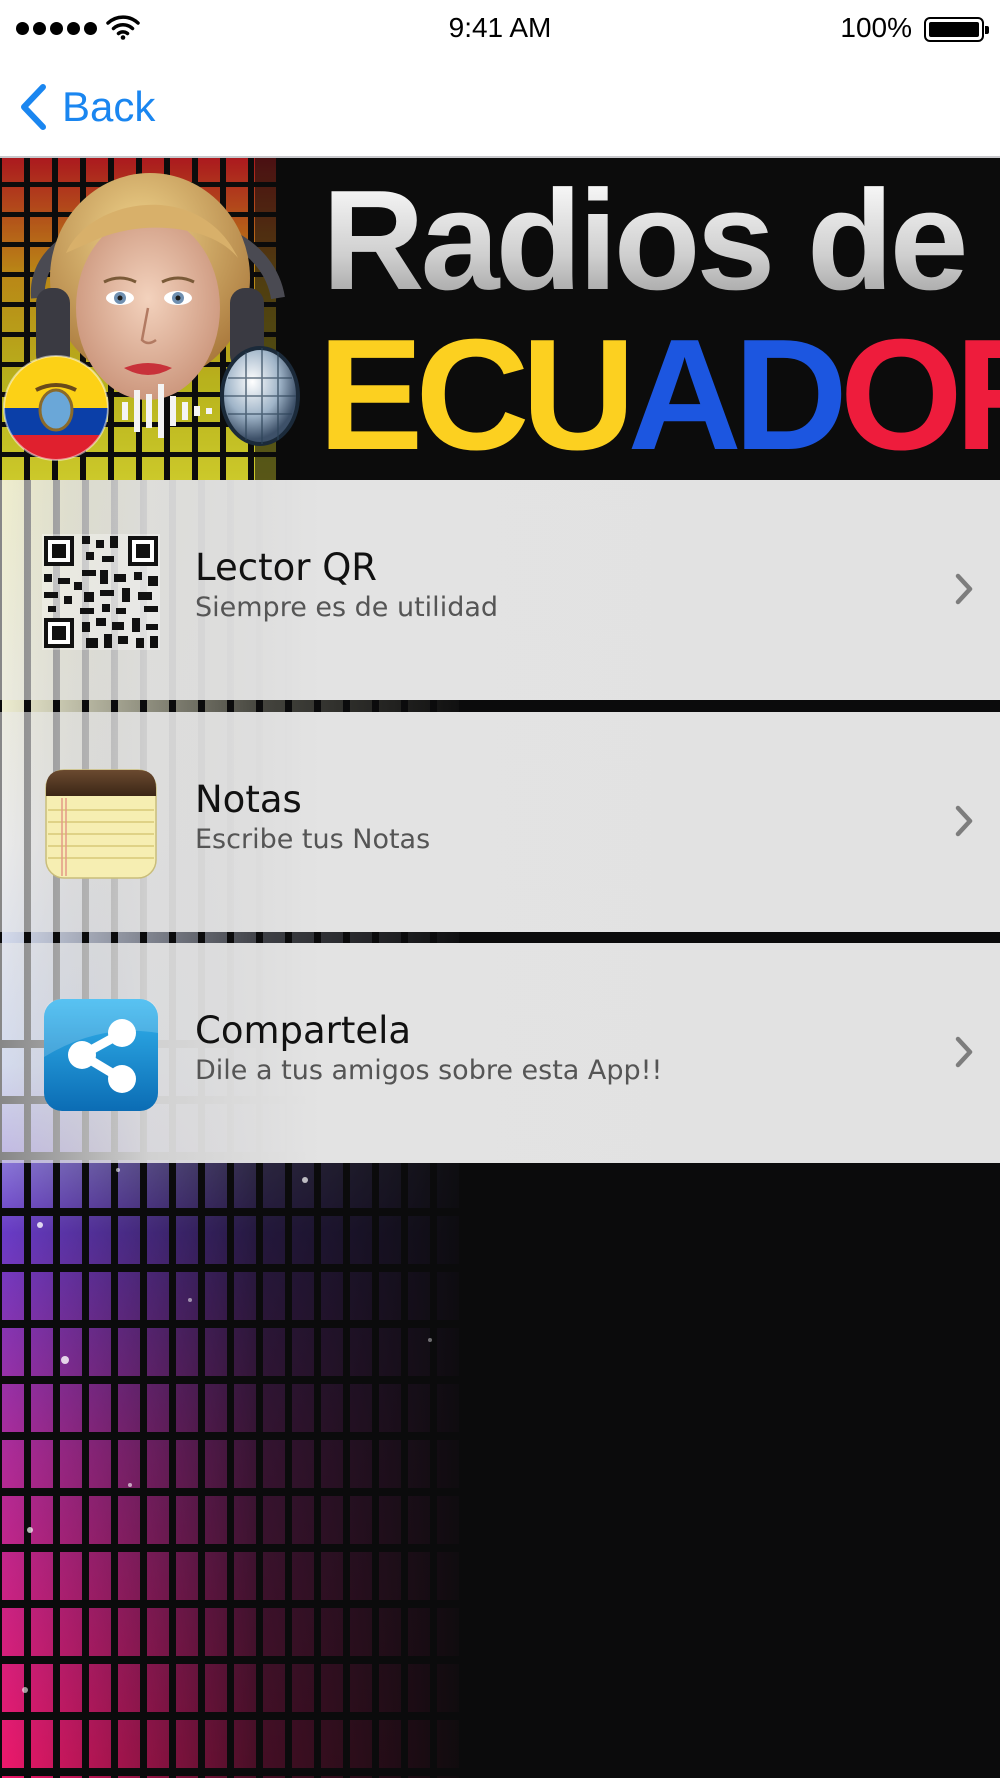 This screenshot has width=1000, height=1778. Describe the element at coordinates (101, 592) in the screenshot. I see `qr-code-icon` at that location.